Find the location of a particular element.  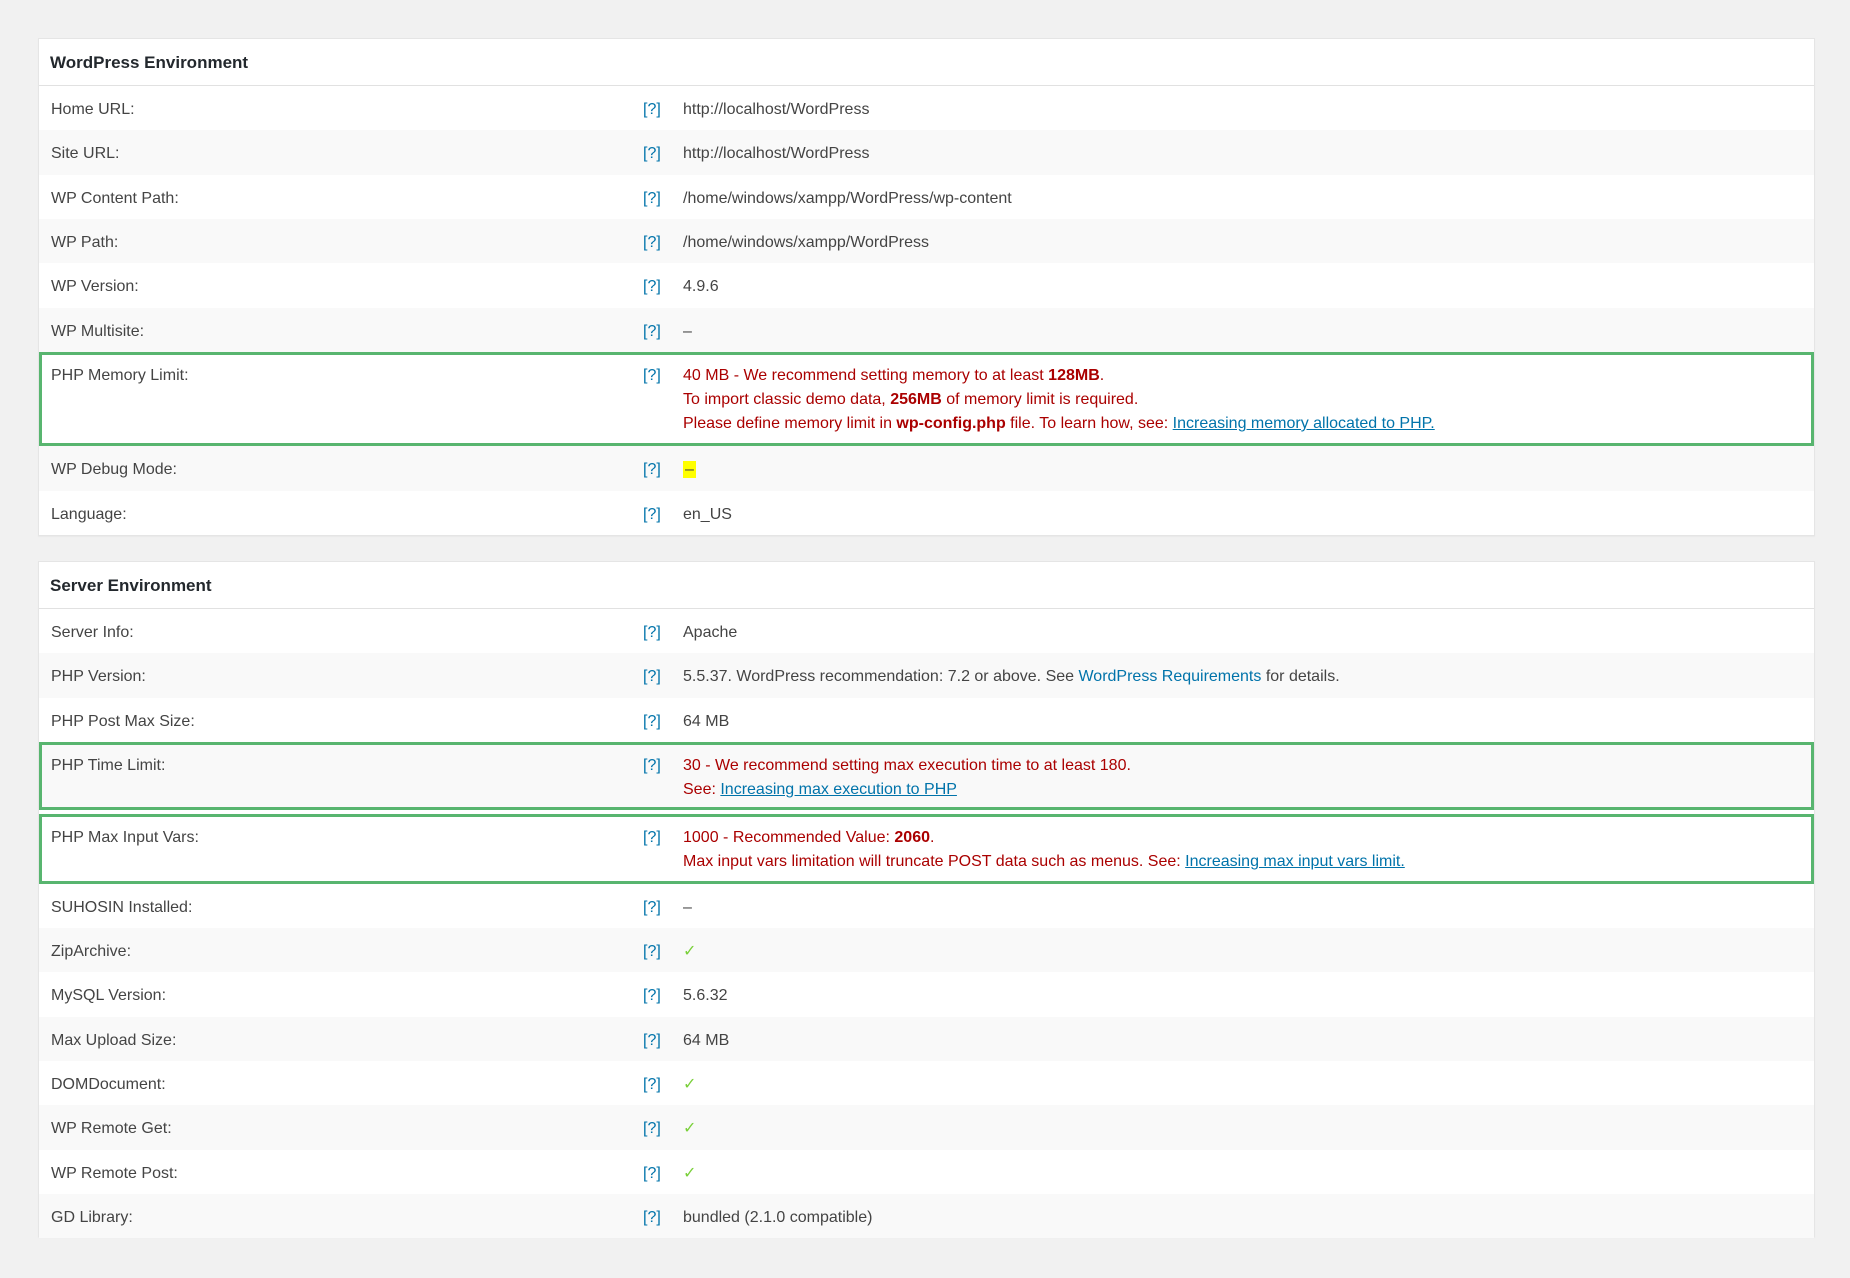

row-label: WP Content Path: is located at coordinates (115, 198).